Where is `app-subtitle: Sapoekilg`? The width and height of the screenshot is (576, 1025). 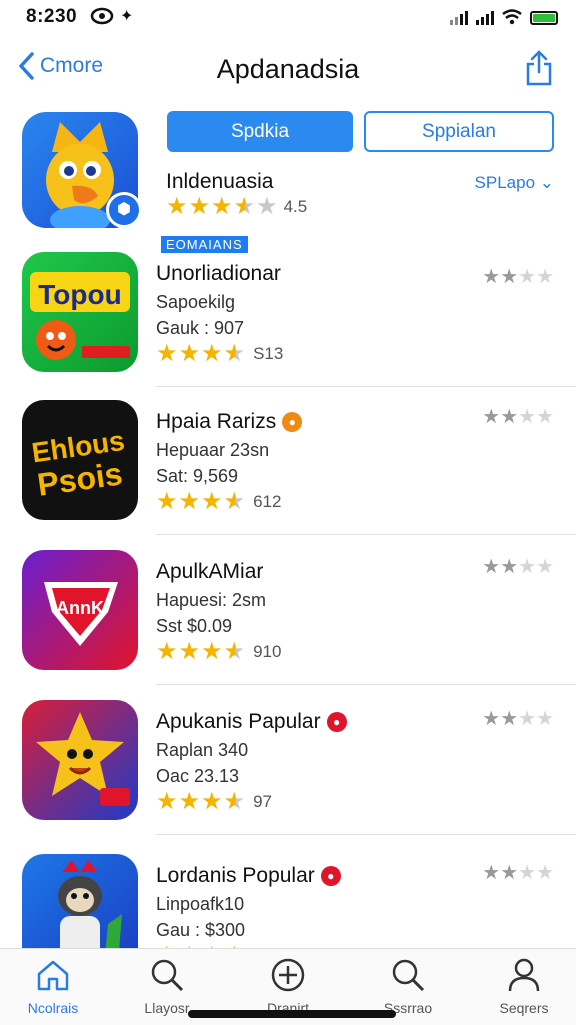 app-subtitle: Sapoekilg is located at coordinates (196, 302).